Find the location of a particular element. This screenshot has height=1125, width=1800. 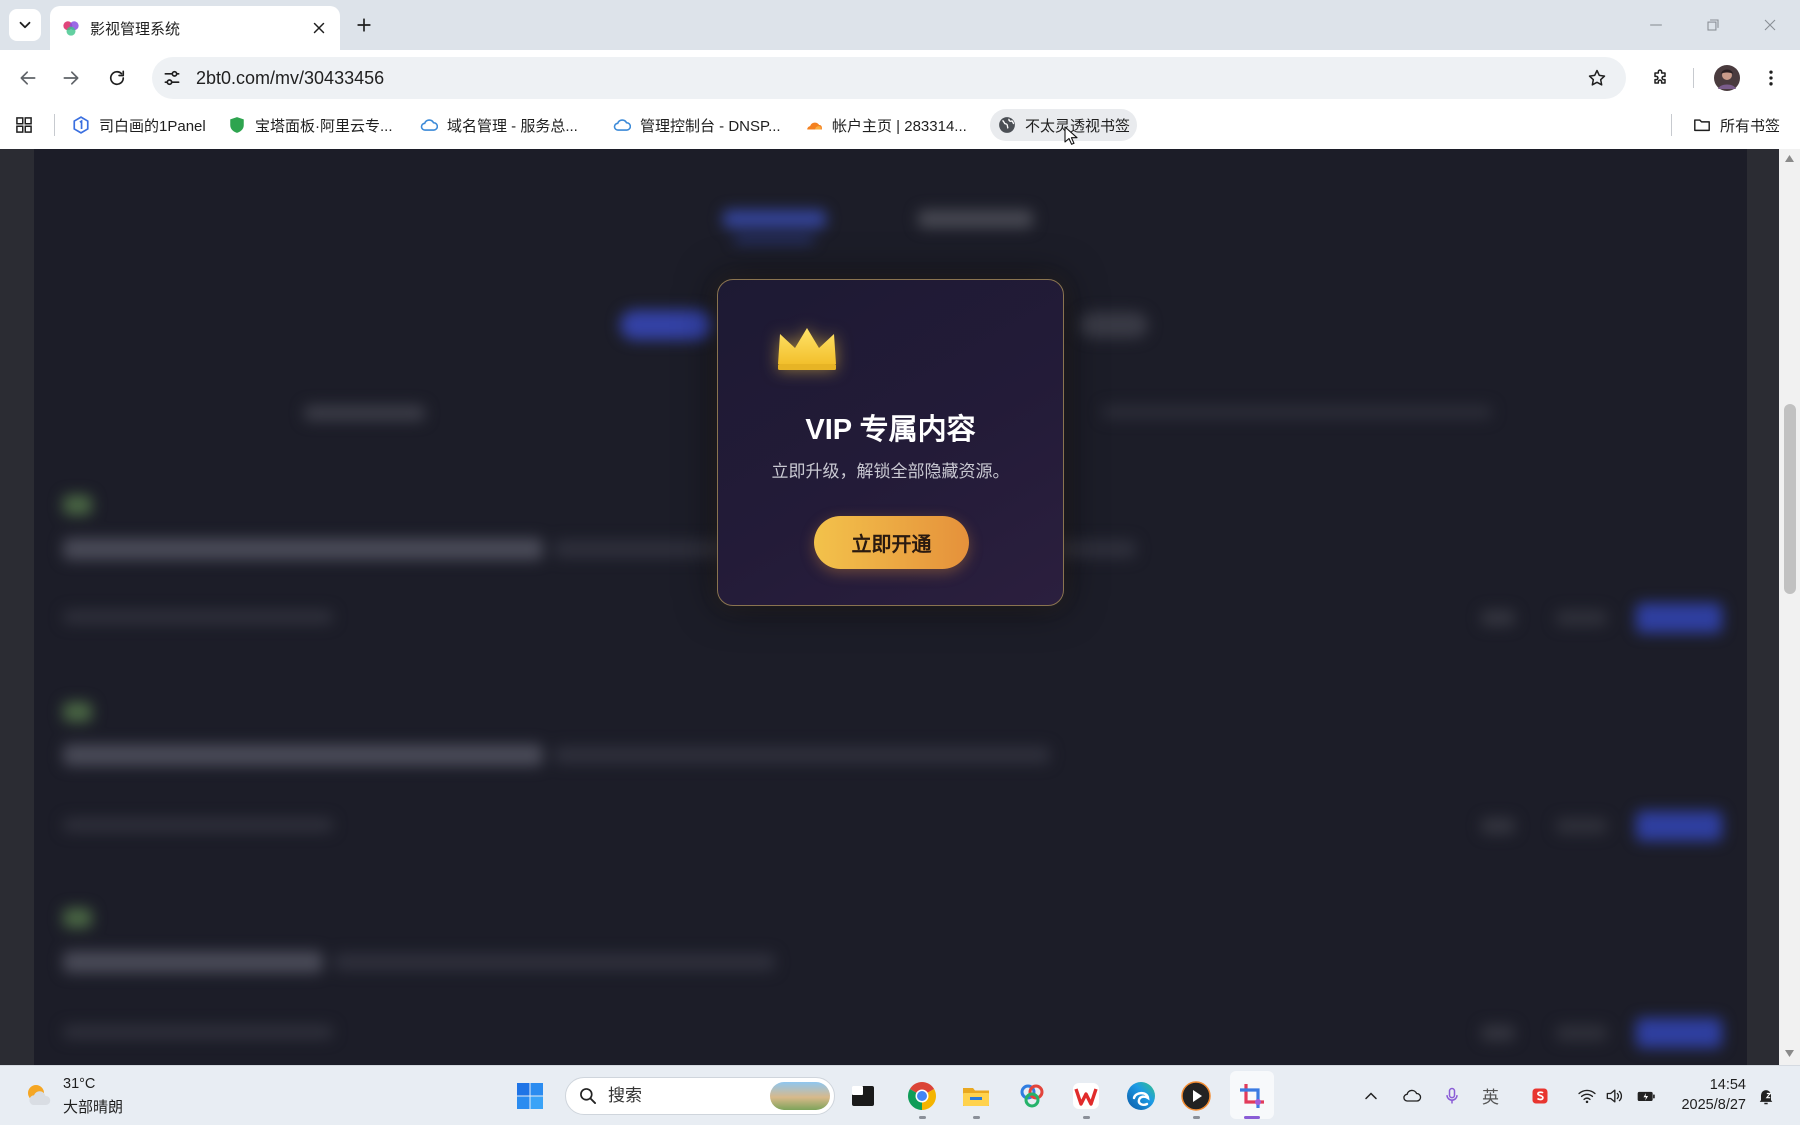

clock-date: 2025/8/27 is located at coordinates (1713, 1105).